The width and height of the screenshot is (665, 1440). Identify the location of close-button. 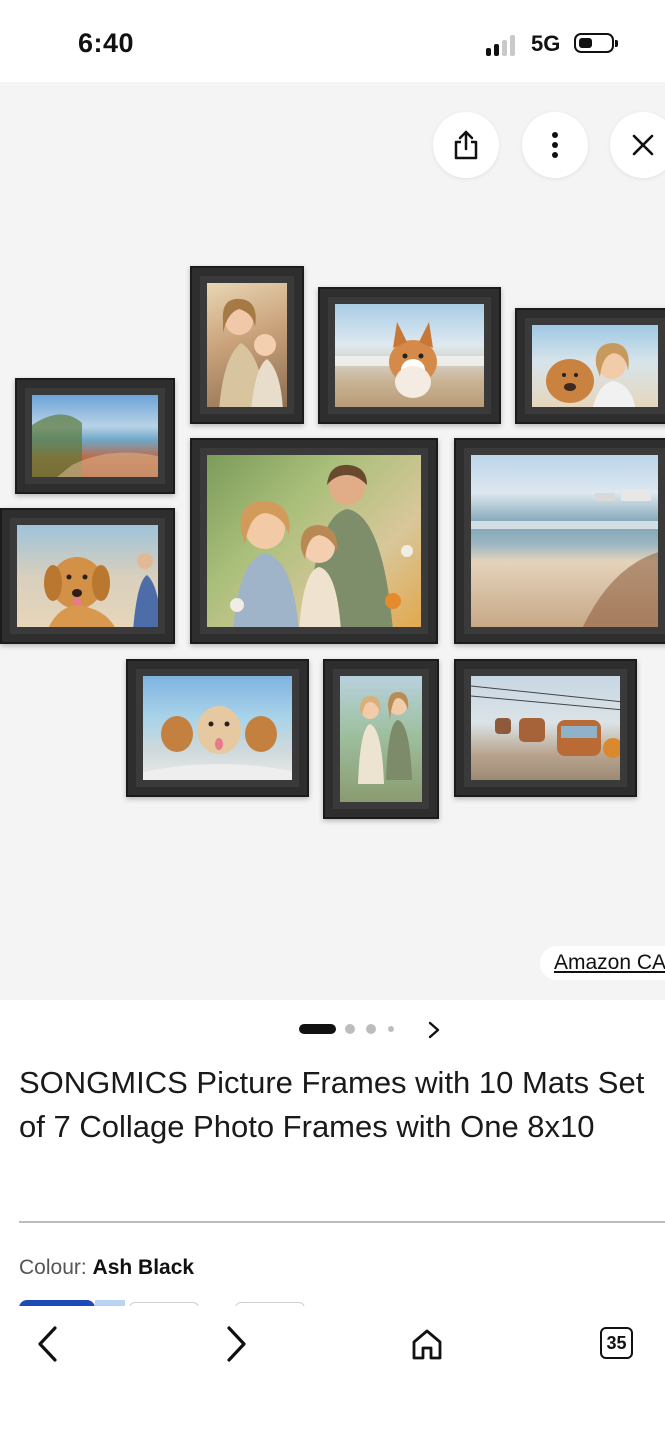
(637, 145).